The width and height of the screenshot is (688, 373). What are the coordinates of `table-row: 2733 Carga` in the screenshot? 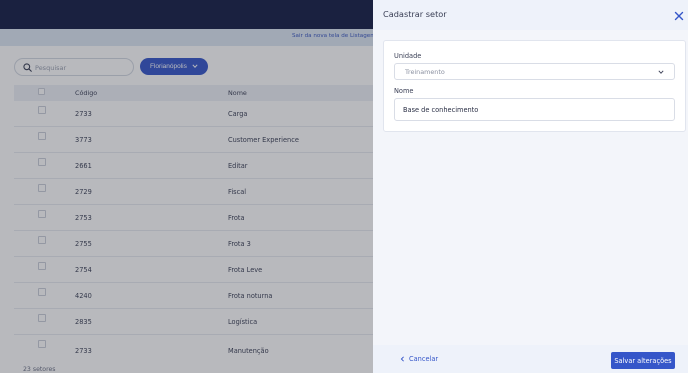 It's located at (201, 114).